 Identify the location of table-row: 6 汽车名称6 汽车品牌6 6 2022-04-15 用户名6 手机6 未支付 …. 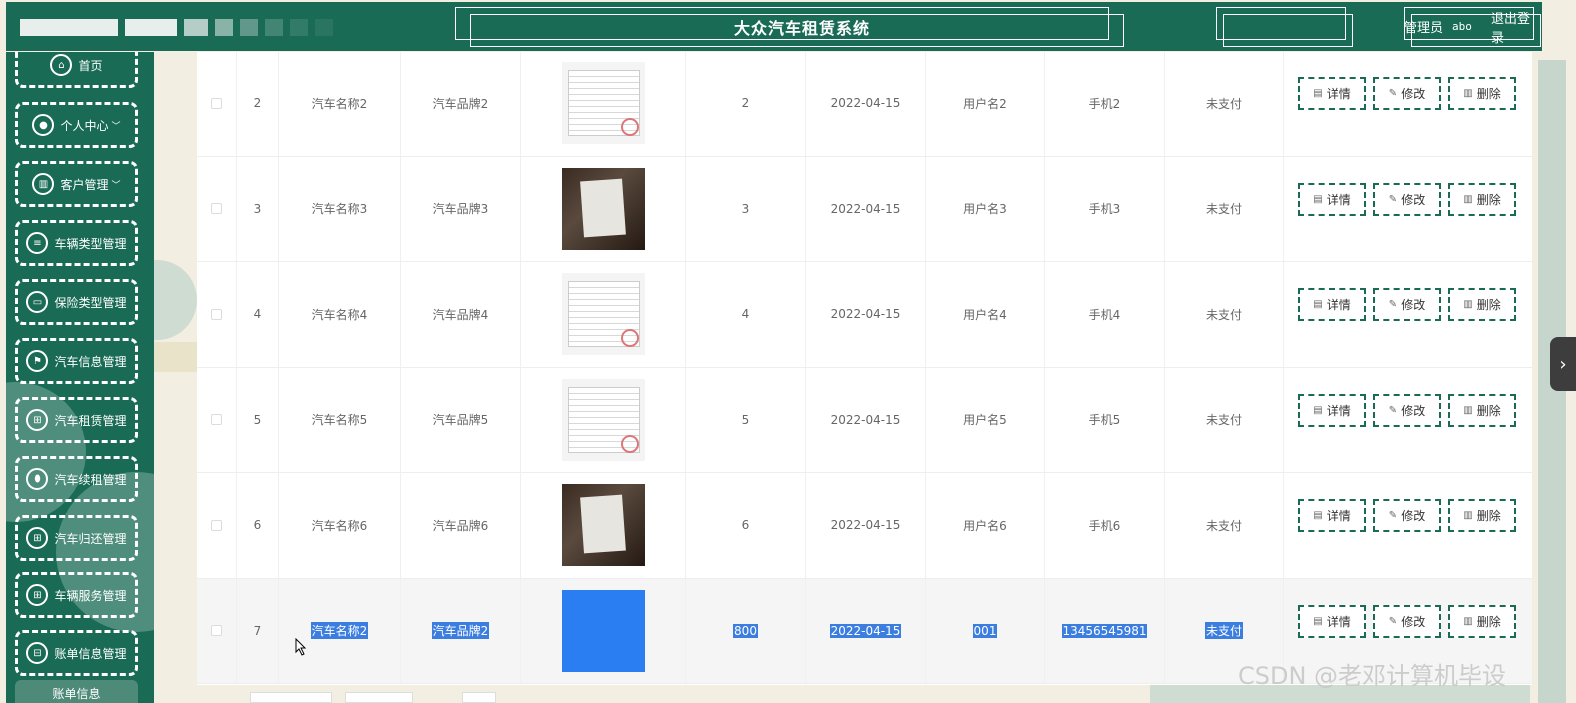
(864, 526).